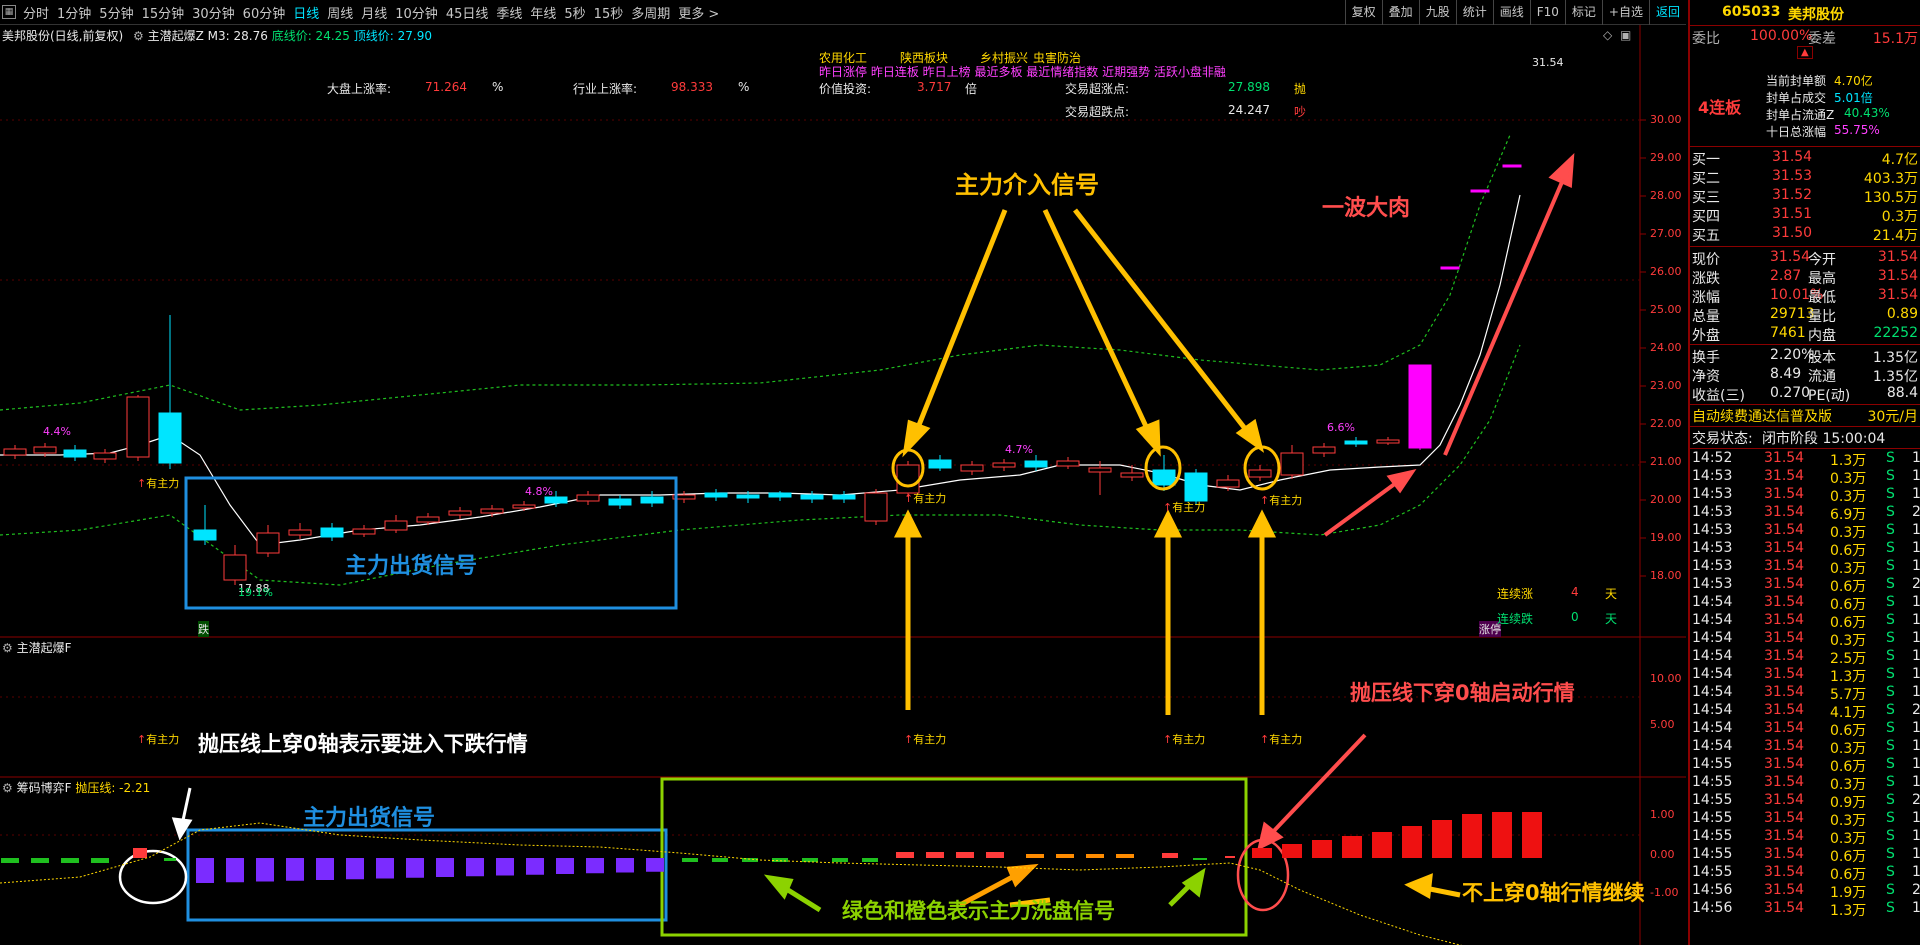 This screenshot has width=1920, height=945. I want to click on period-tab: 年线, so click(543, 12).